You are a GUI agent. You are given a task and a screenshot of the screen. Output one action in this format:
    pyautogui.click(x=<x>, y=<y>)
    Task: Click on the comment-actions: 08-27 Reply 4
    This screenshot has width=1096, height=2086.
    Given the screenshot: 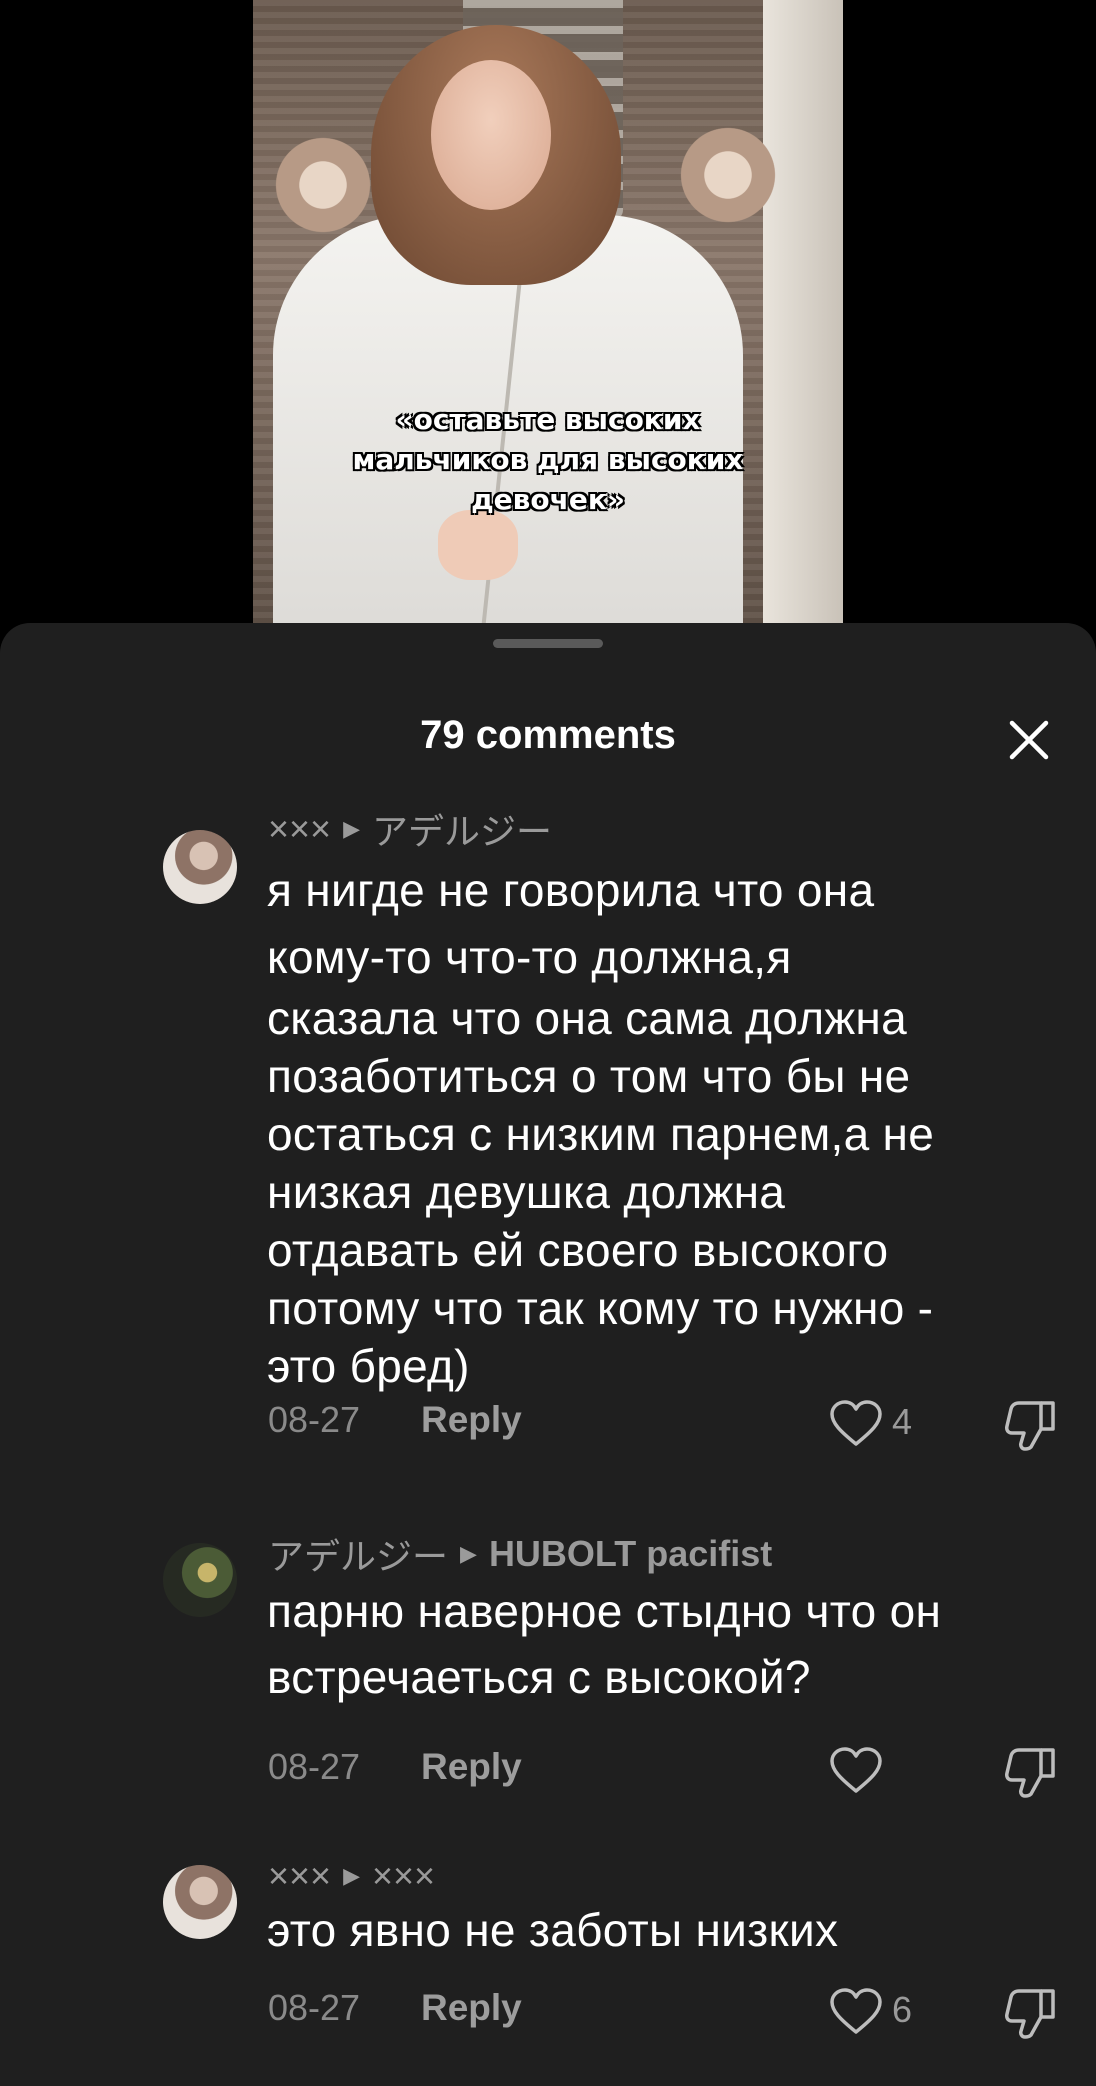 What is the action you would take?
    pyautogui.click(x=668, y=1425)
    